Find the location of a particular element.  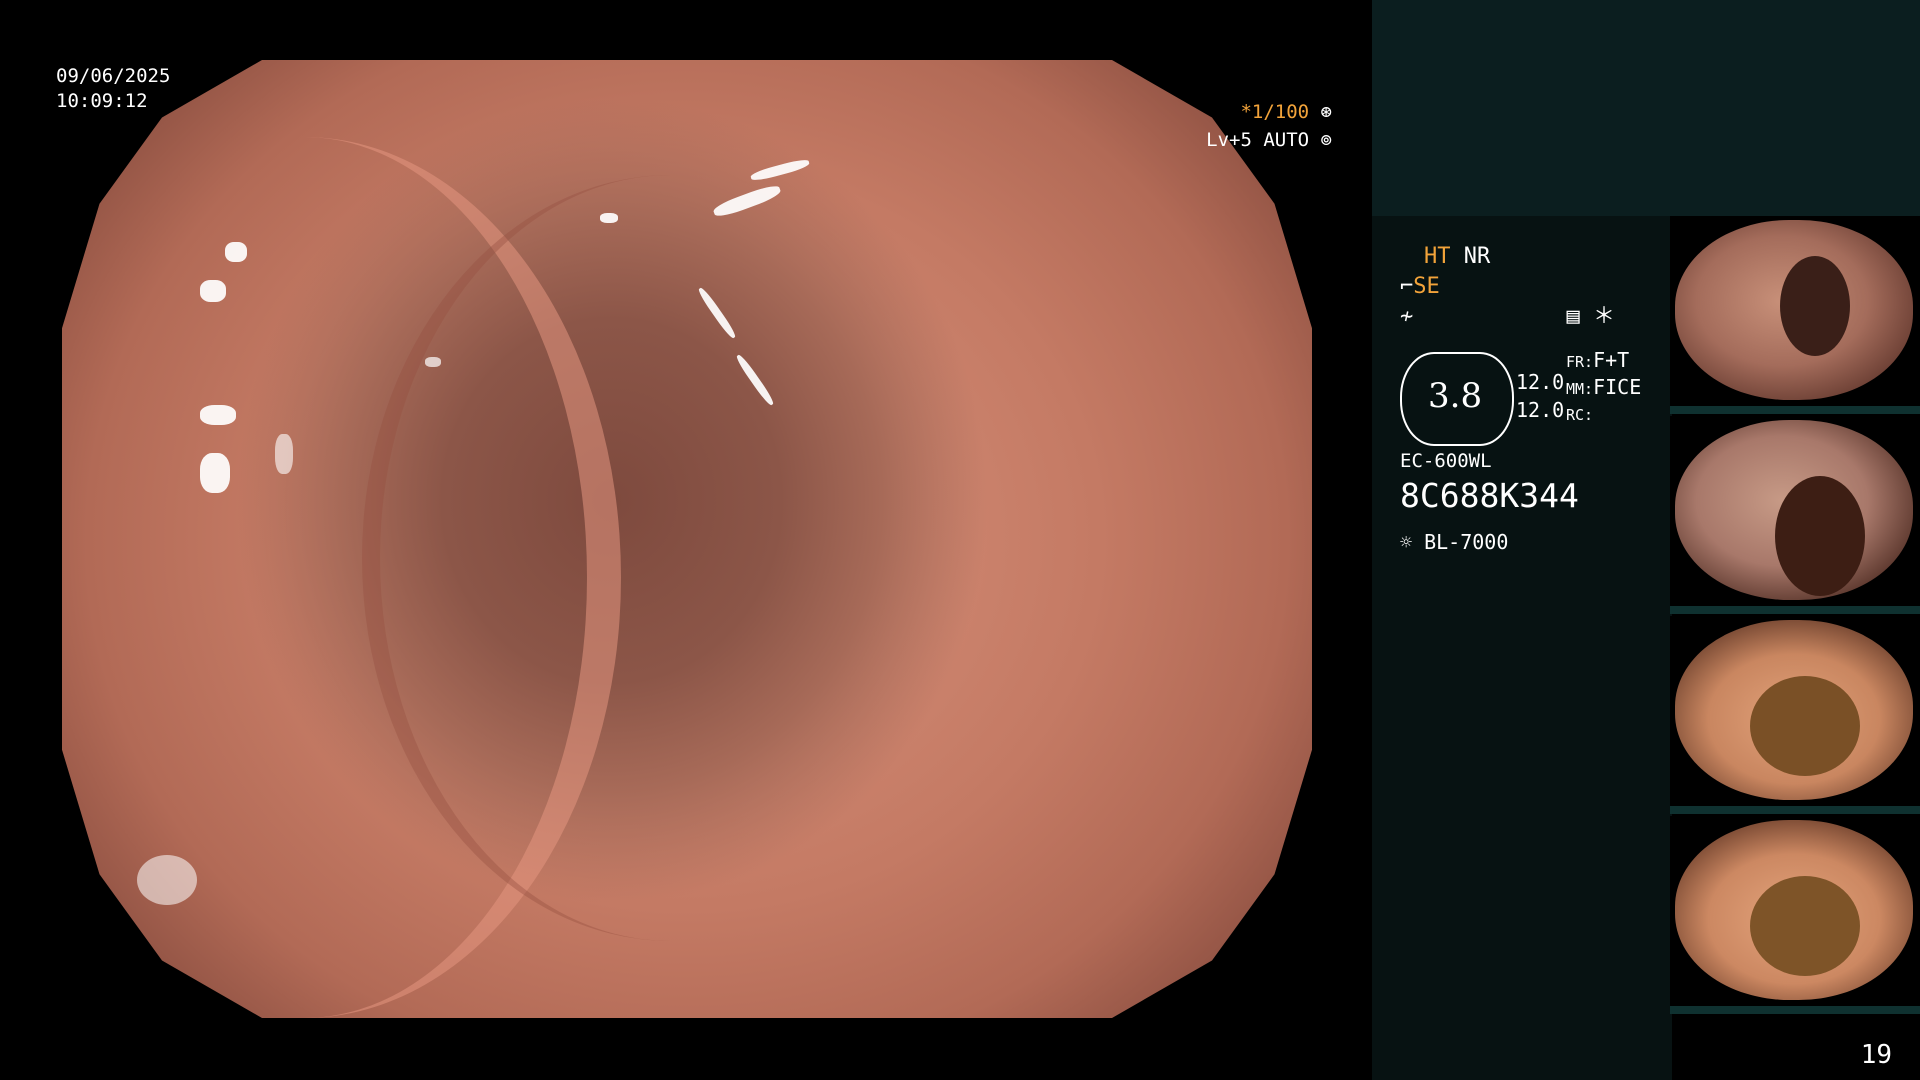

time-text: 10:09:12 is located at coordinates (102, 101).